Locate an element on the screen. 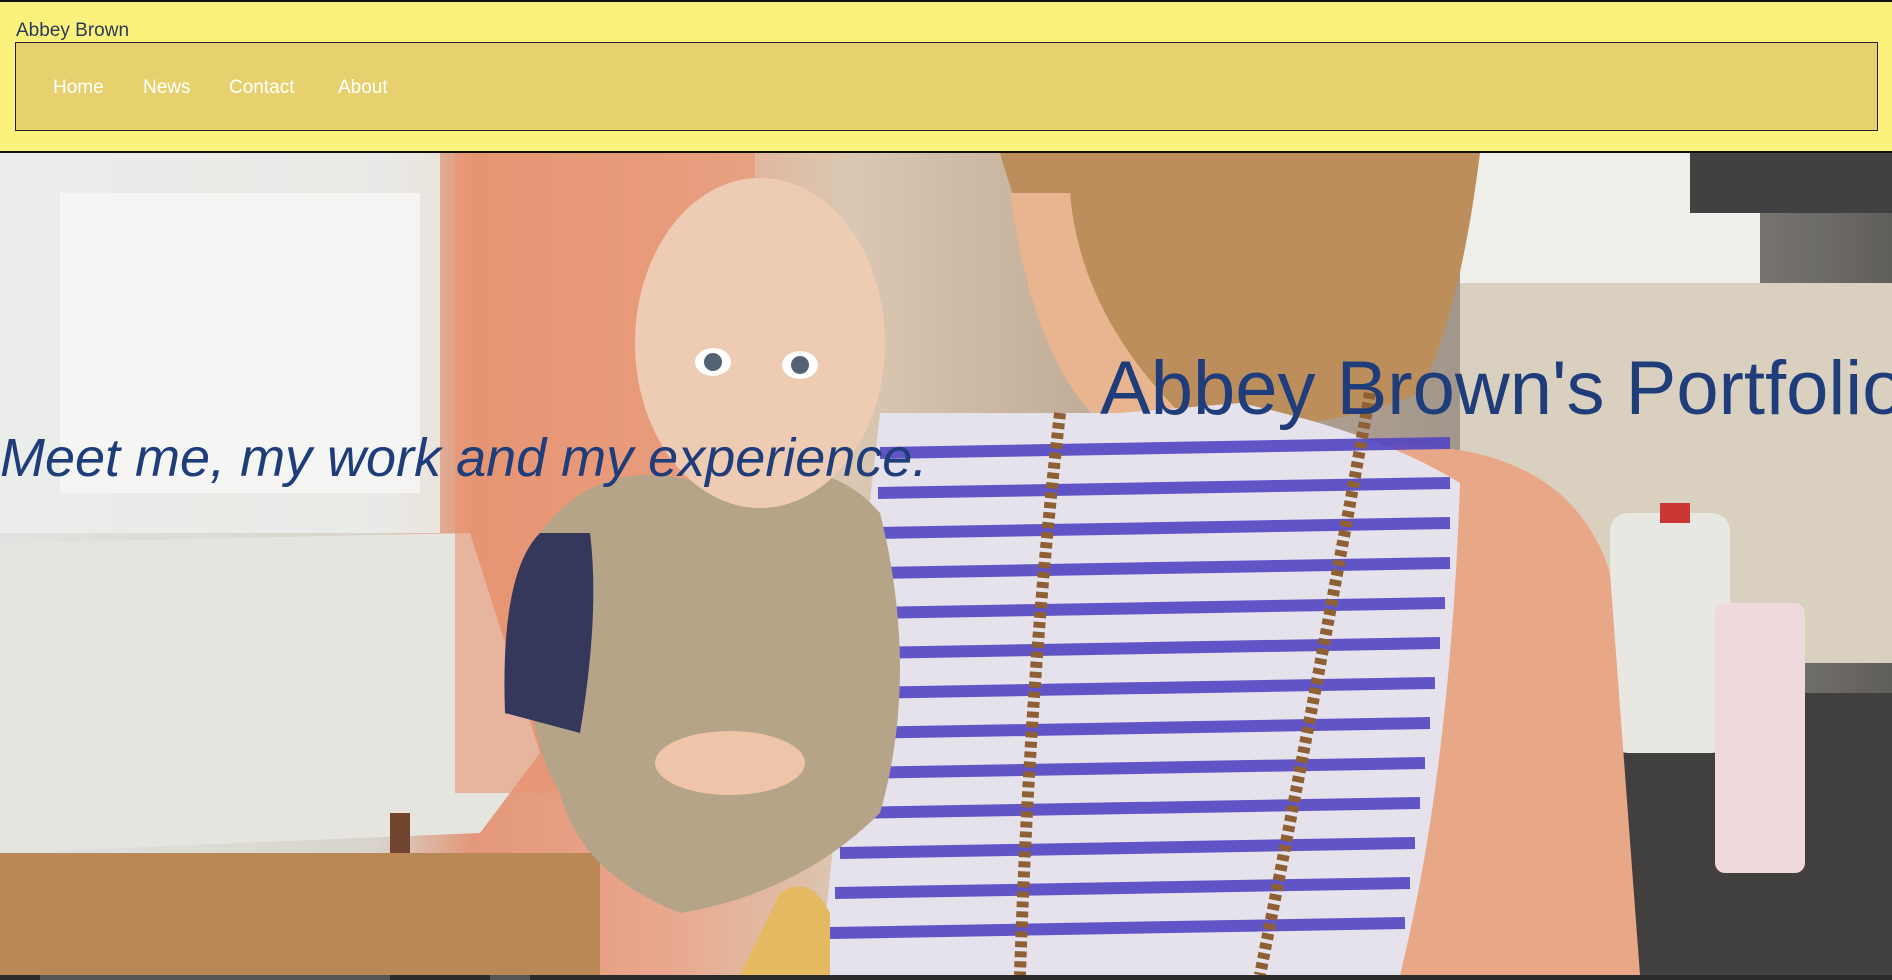  hero-title: Abbey Brown's Portfolio is located at coordinates (1496, 388).